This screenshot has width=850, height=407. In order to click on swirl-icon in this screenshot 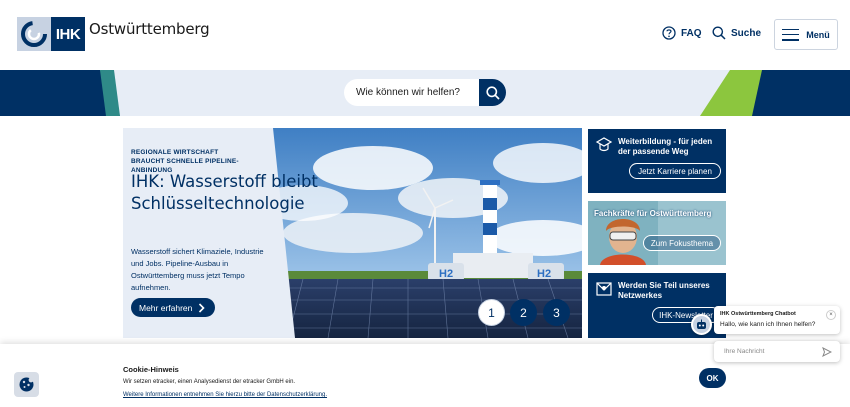, I will do `click(34, 34)`.